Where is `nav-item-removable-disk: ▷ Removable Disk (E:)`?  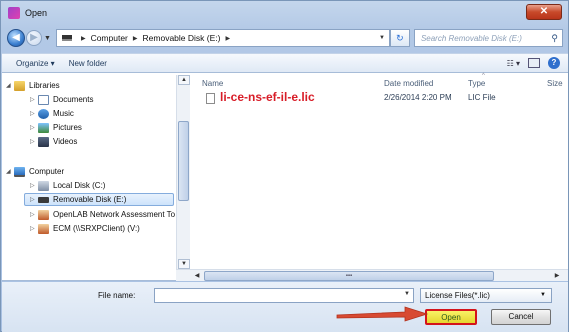 nav-item-removable-disk: ▷ Removable Disk (E:) is located at coordinates (99, 199).